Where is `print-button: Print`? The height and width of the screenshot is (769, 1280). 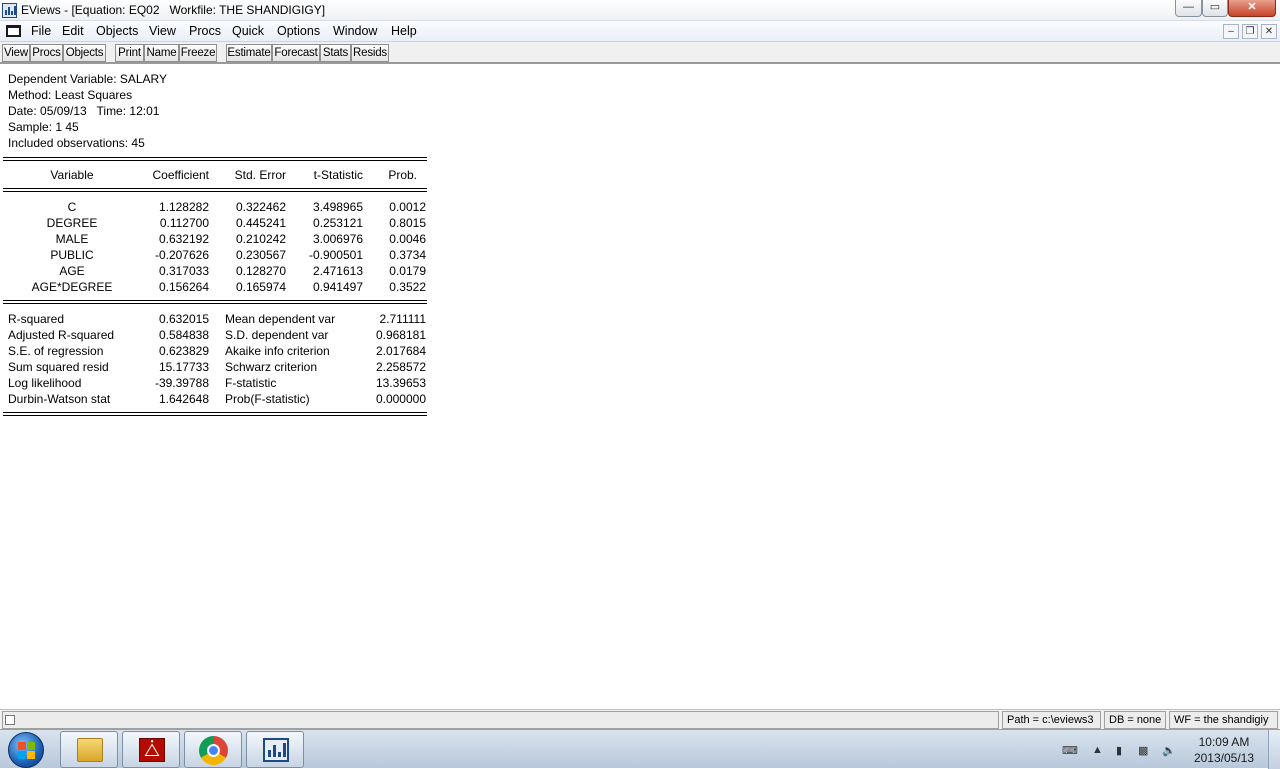 print-button: Print is located at coordinates (129, 53).